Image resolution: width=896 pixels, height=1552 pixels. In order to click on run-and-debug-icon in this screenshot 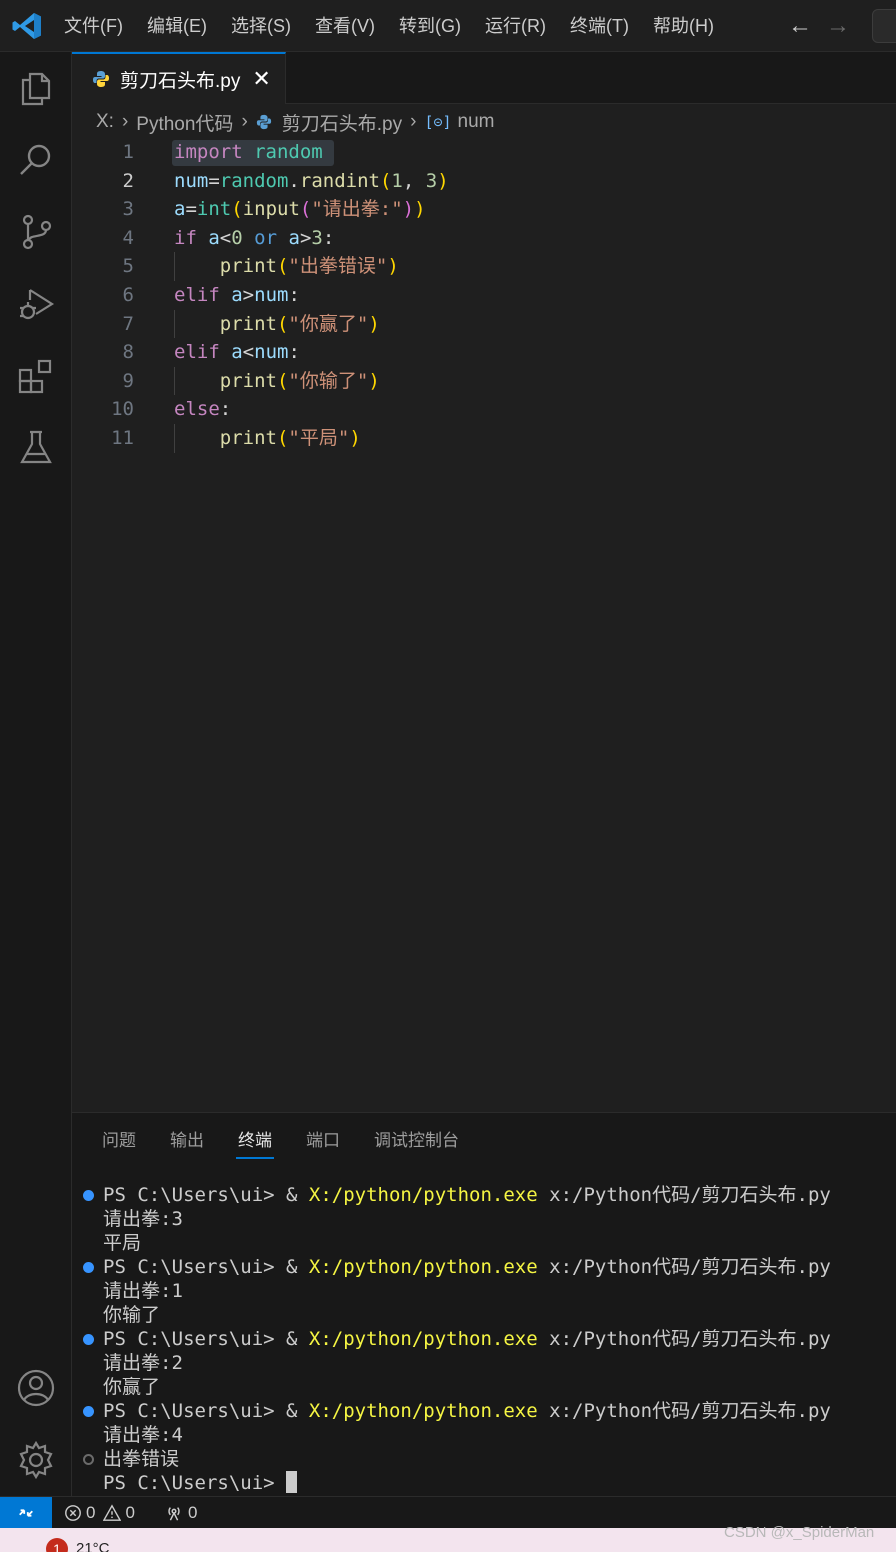, I will do `click(36, 304)`.